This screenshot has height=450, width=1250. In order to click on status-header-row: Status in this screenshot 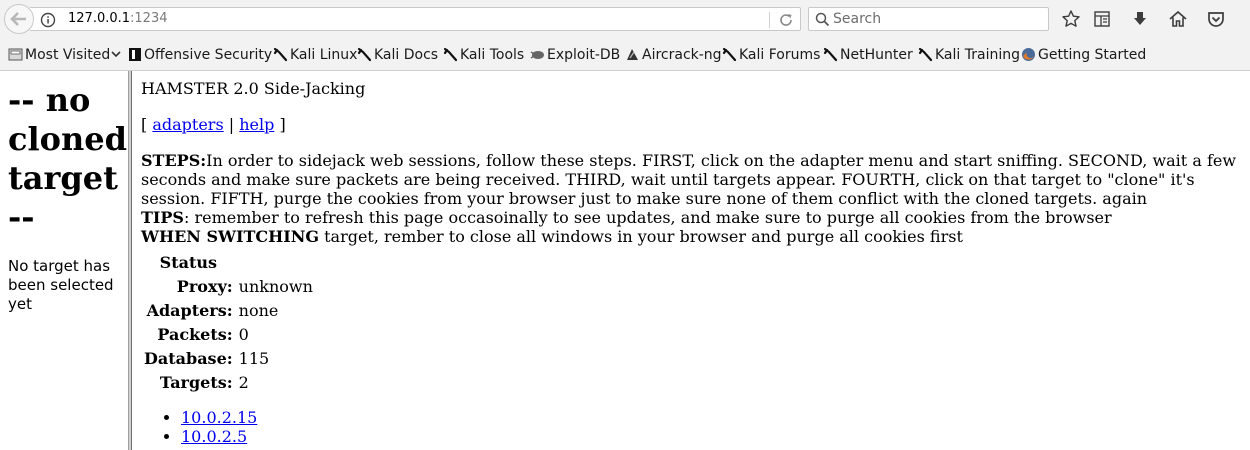, I will do `click(228, 262)`.